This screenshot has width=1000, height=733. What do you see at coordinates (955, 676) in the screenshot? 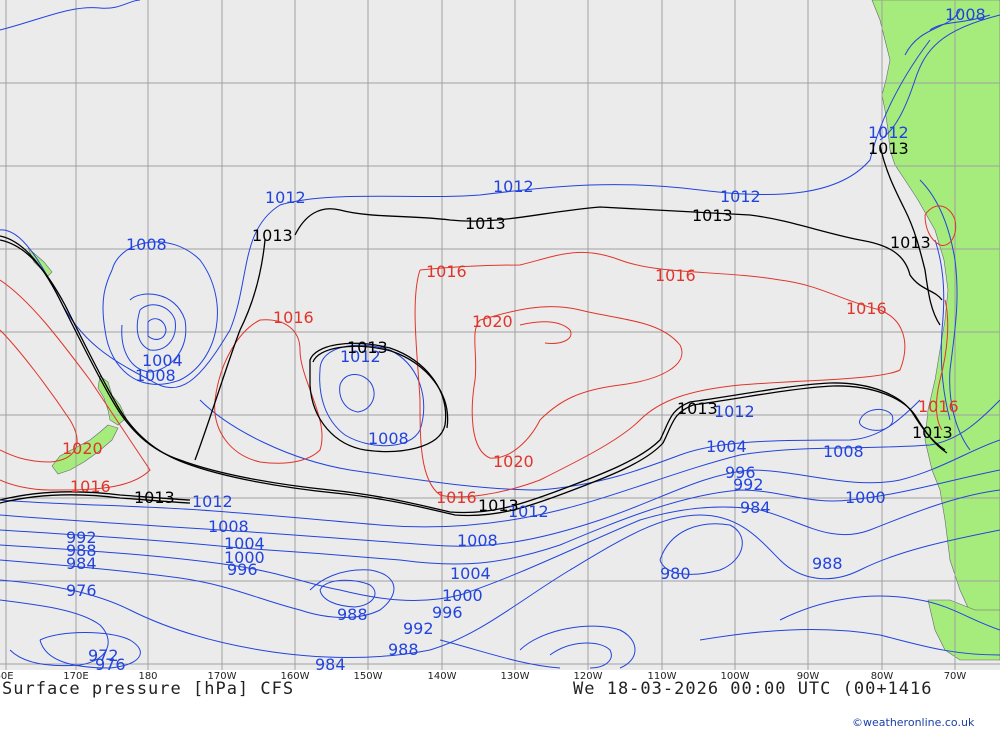
I see `longitude-tick: 70W` at bounding box center [955, 676].